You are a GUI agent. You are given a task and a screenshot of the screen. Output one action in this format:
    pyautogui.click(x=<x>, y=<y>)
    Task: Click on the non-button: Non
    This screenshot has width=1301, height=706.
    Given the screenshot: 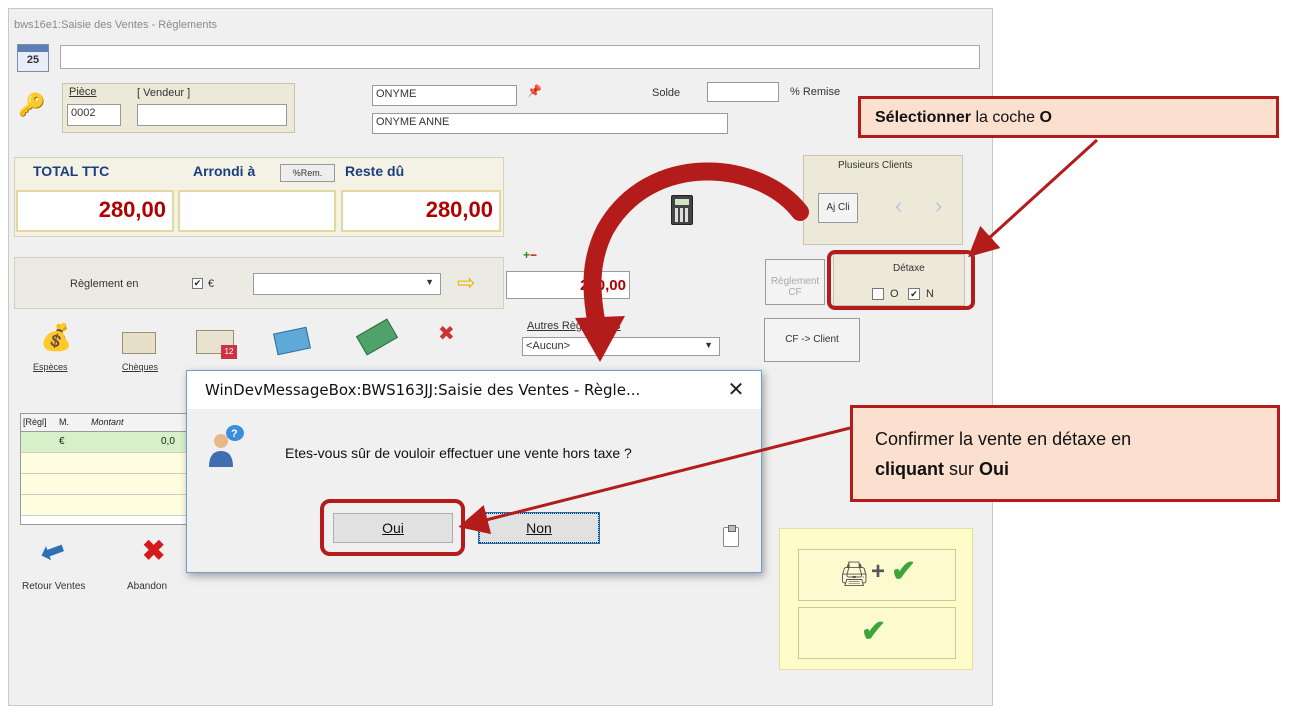 What is the action you would take?
    pyautogui.click(x=539, y=528)
    